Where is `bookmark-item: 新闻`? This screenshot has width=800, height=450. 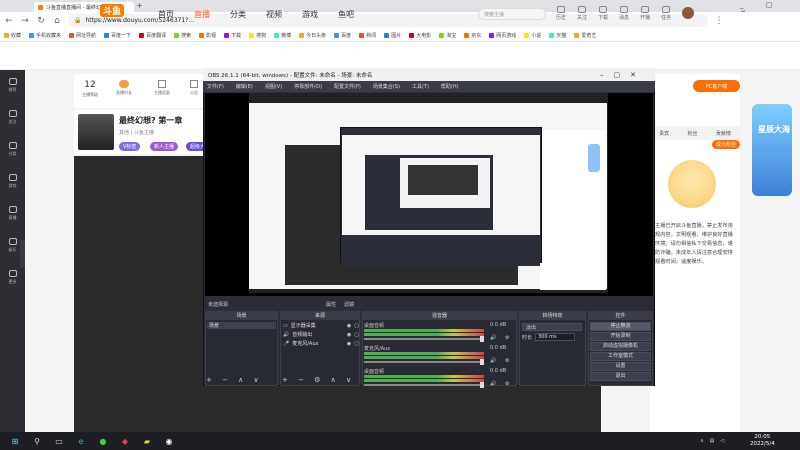
bookmark-item: 新闻 is located at coordinates (367, 35).